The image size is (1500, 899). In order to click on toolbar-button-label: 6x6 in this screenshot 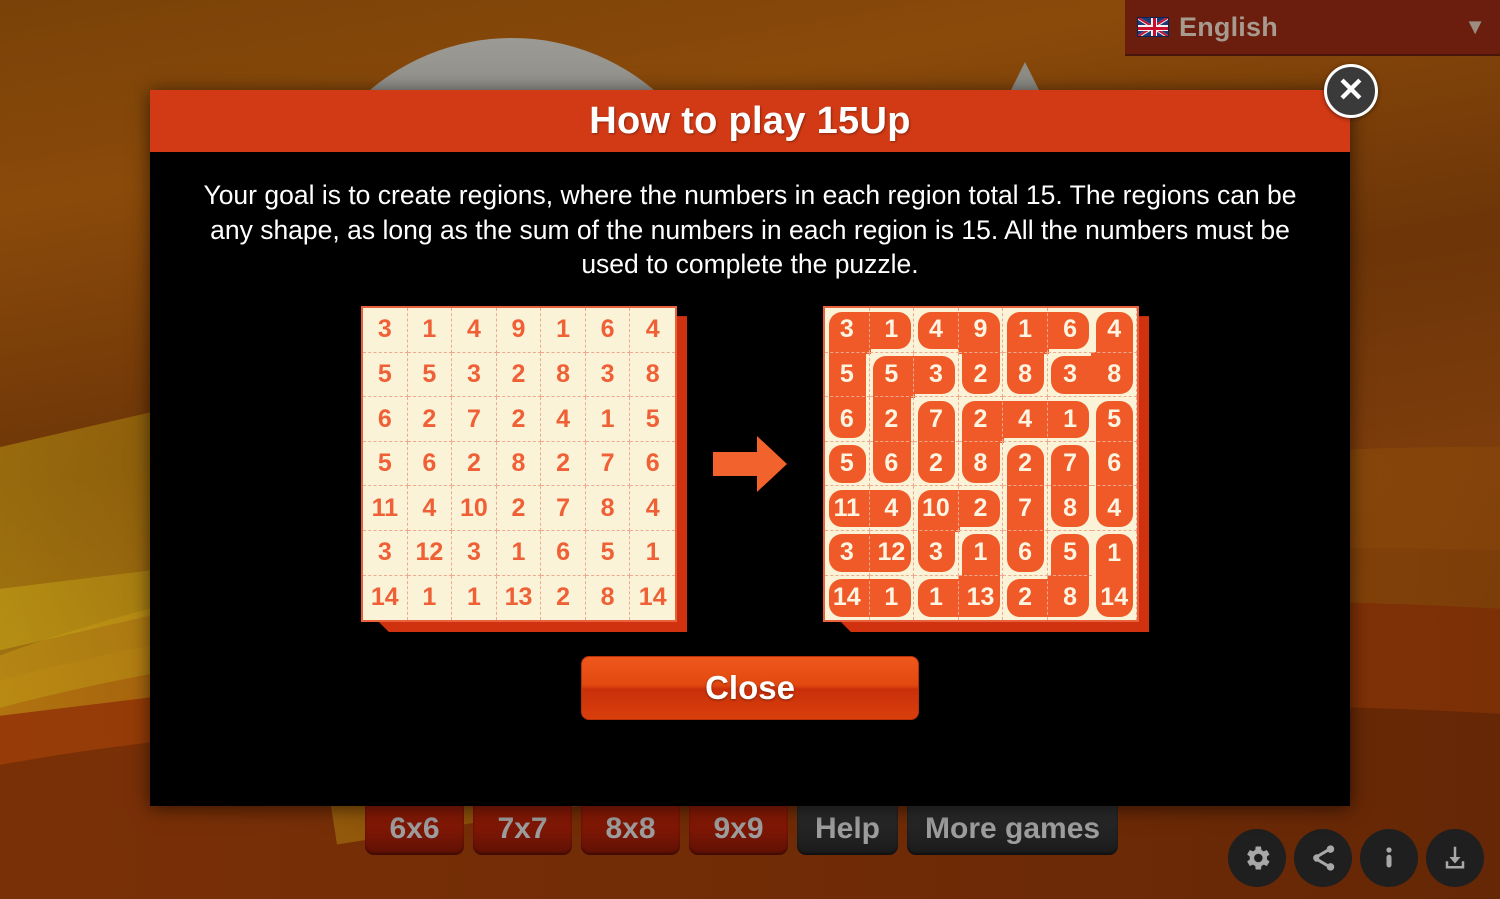, I will do `click(414, 828)`.